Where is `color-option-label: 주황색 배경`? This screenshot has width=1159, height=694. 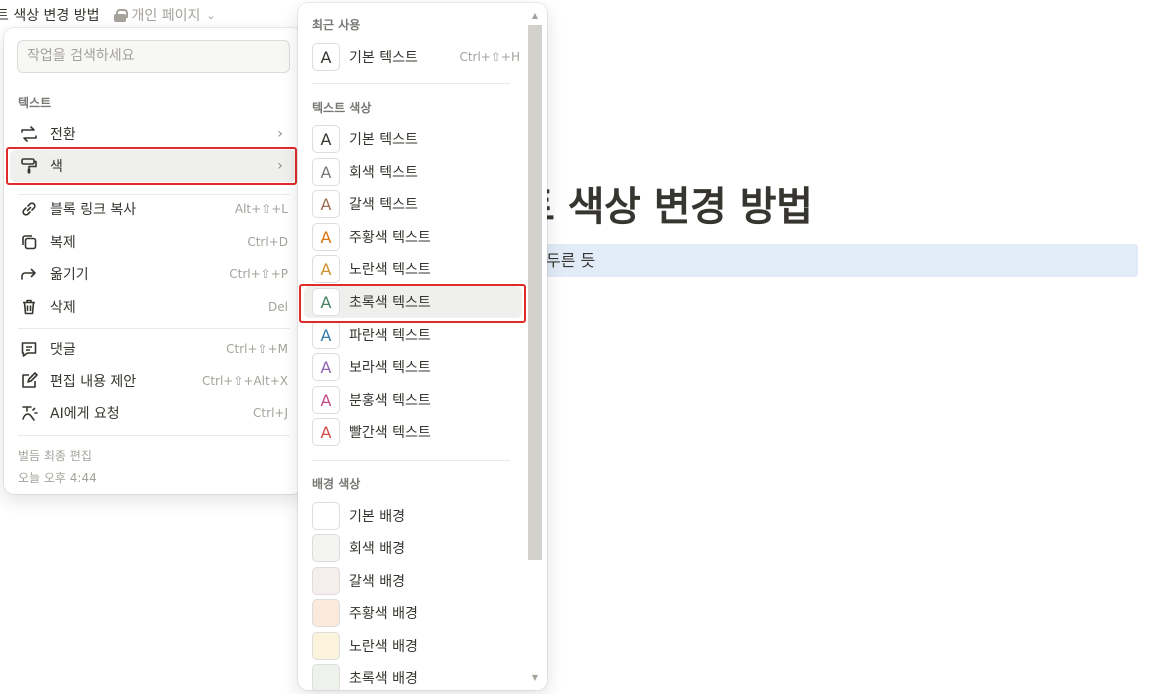 color-option-label: 주황색 배경 is located at coordinates (383, 614).